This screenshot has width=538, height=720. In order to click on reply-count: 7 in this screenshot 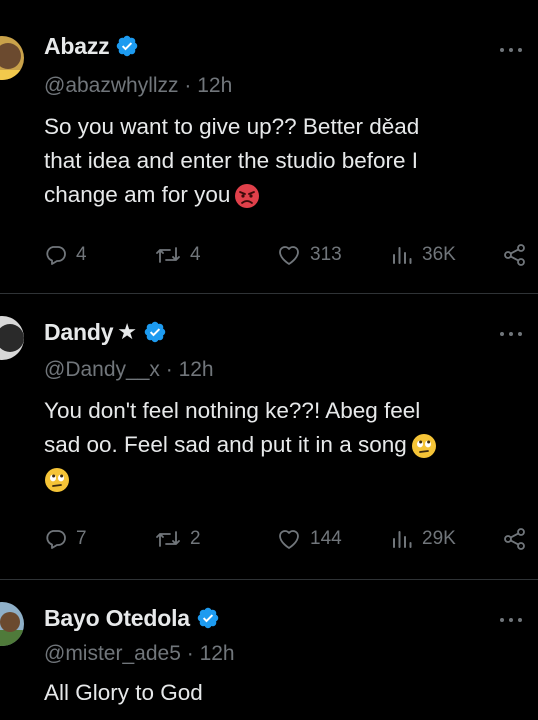, I will do `click(81, 538)`.